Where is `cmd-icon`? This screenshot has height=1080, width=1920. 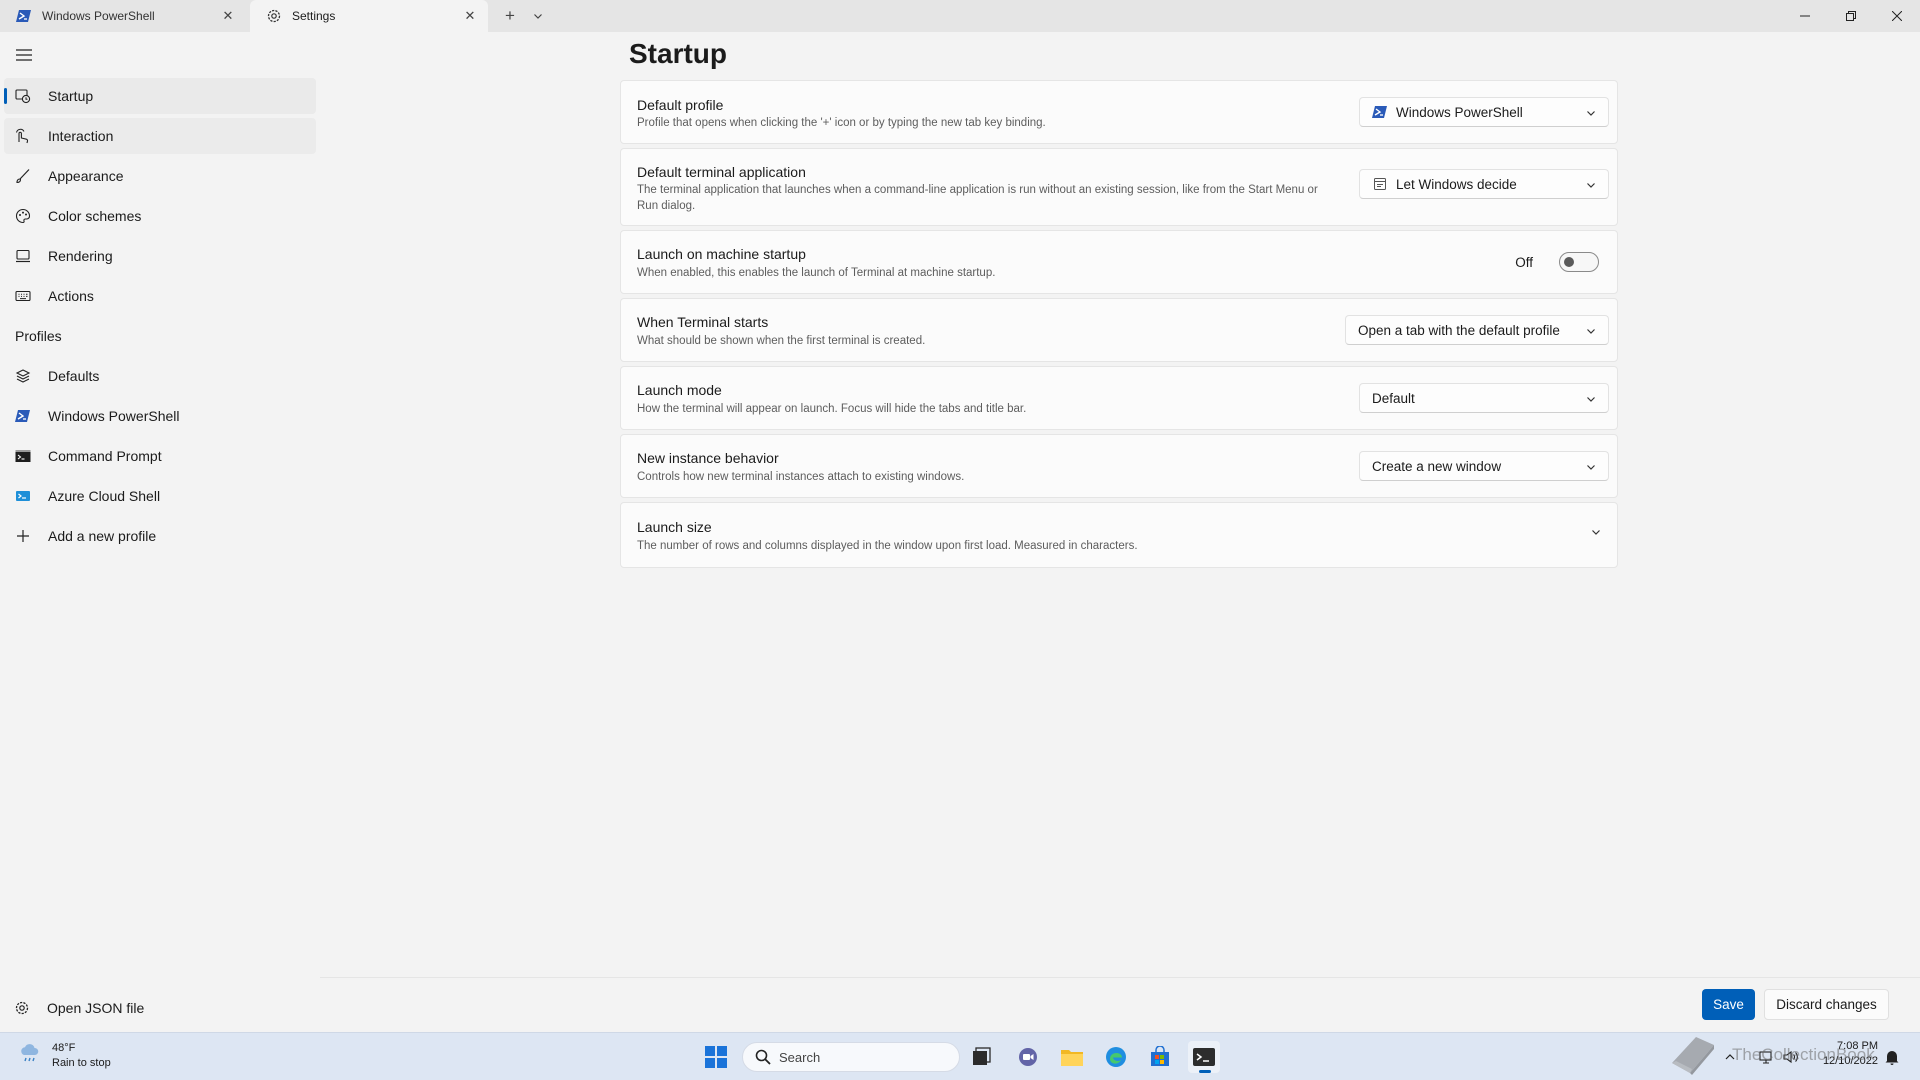 cmd-icon is located at coordinates (23, 456).